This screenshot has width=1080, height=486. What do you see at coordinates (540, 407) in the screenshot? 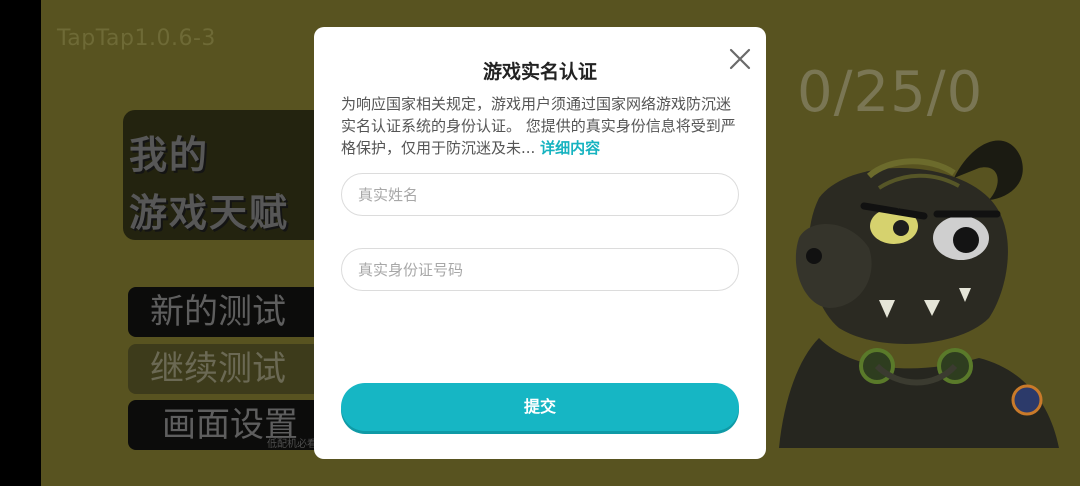
I see `submit-button: 提交` at bounding box center [540, 407].